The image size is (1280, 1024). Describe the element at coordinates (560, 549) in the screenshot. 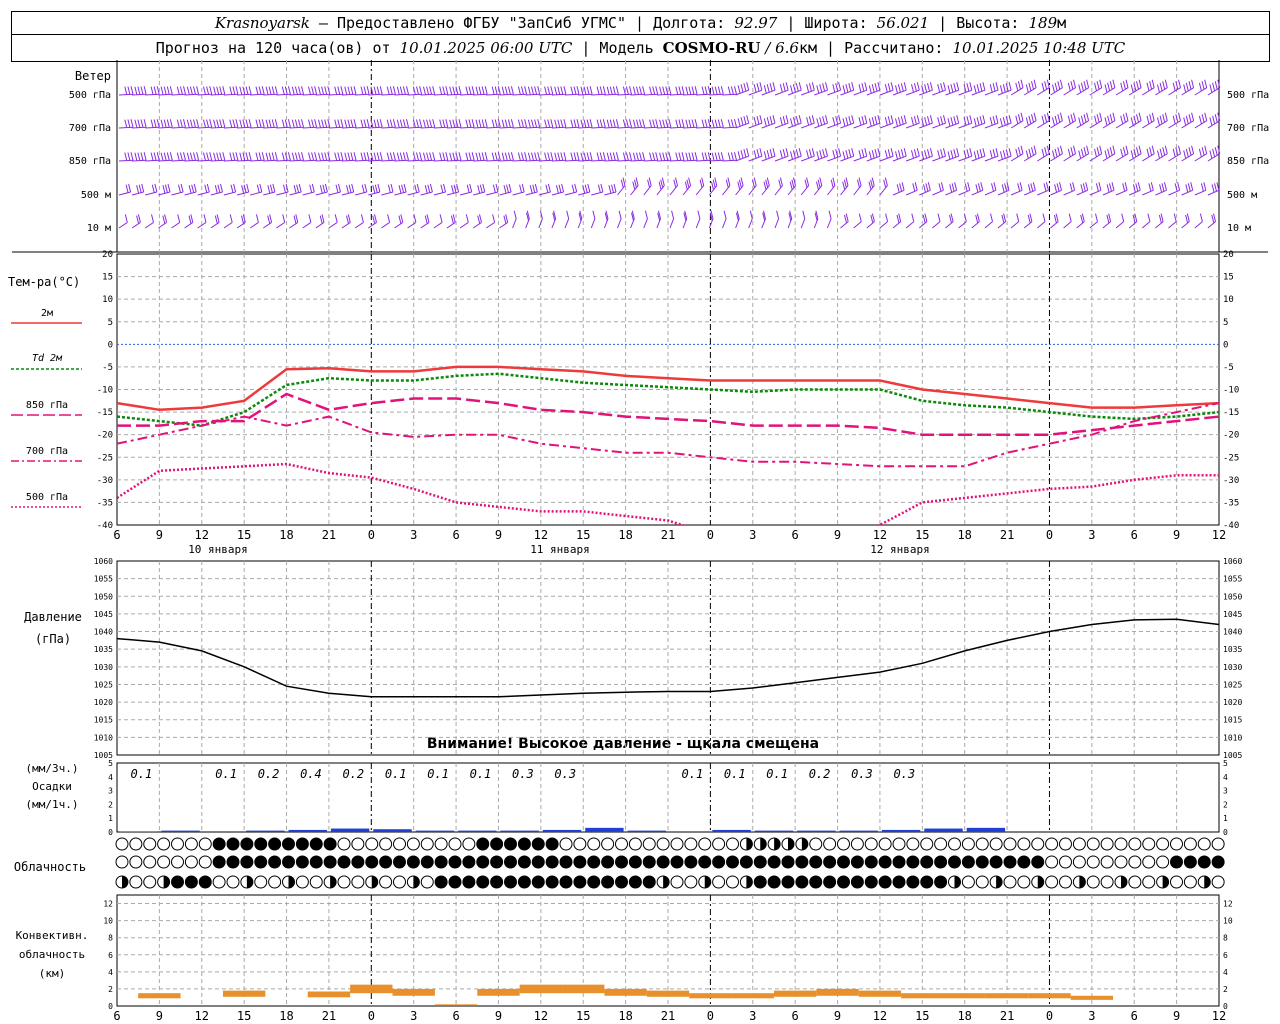

I see `date-label-2: 11 января` at that location.